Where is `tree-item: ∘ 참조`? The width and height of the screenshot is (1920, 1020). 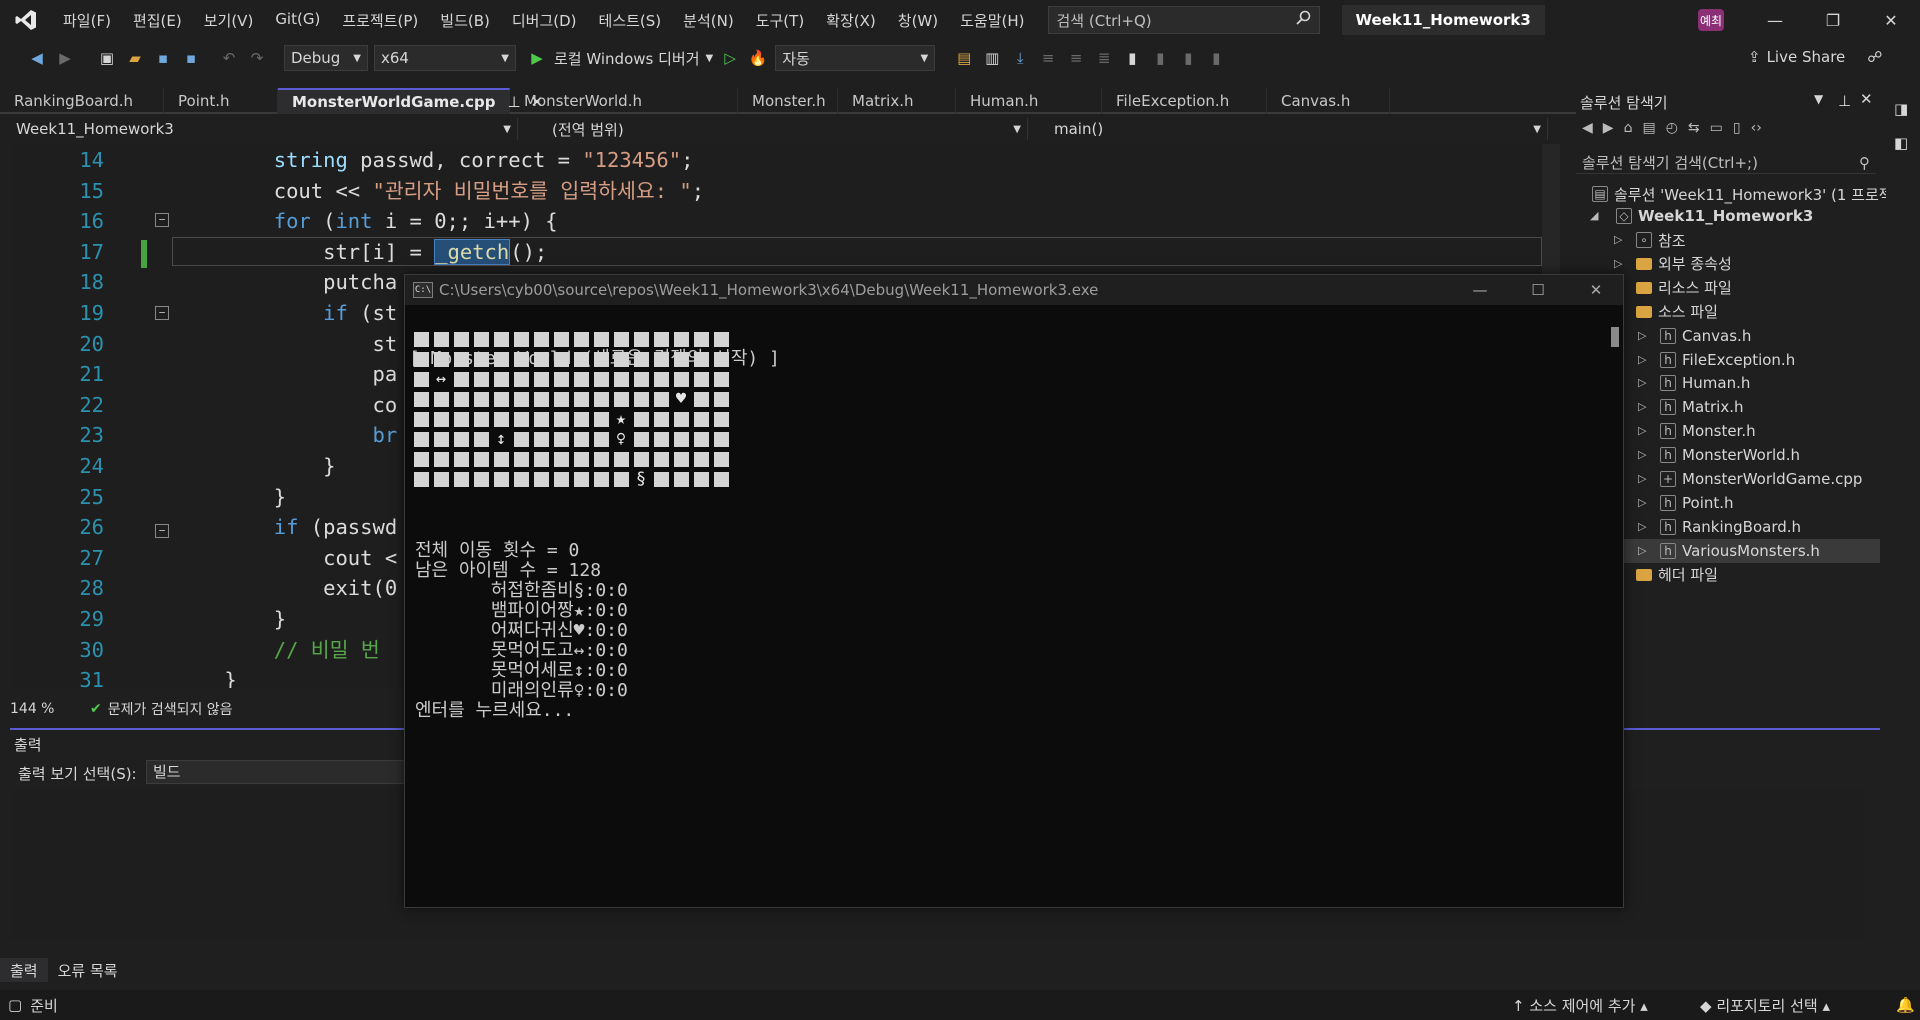 tree-item: ∘ 참조 is located at coordinates (1661, 240).